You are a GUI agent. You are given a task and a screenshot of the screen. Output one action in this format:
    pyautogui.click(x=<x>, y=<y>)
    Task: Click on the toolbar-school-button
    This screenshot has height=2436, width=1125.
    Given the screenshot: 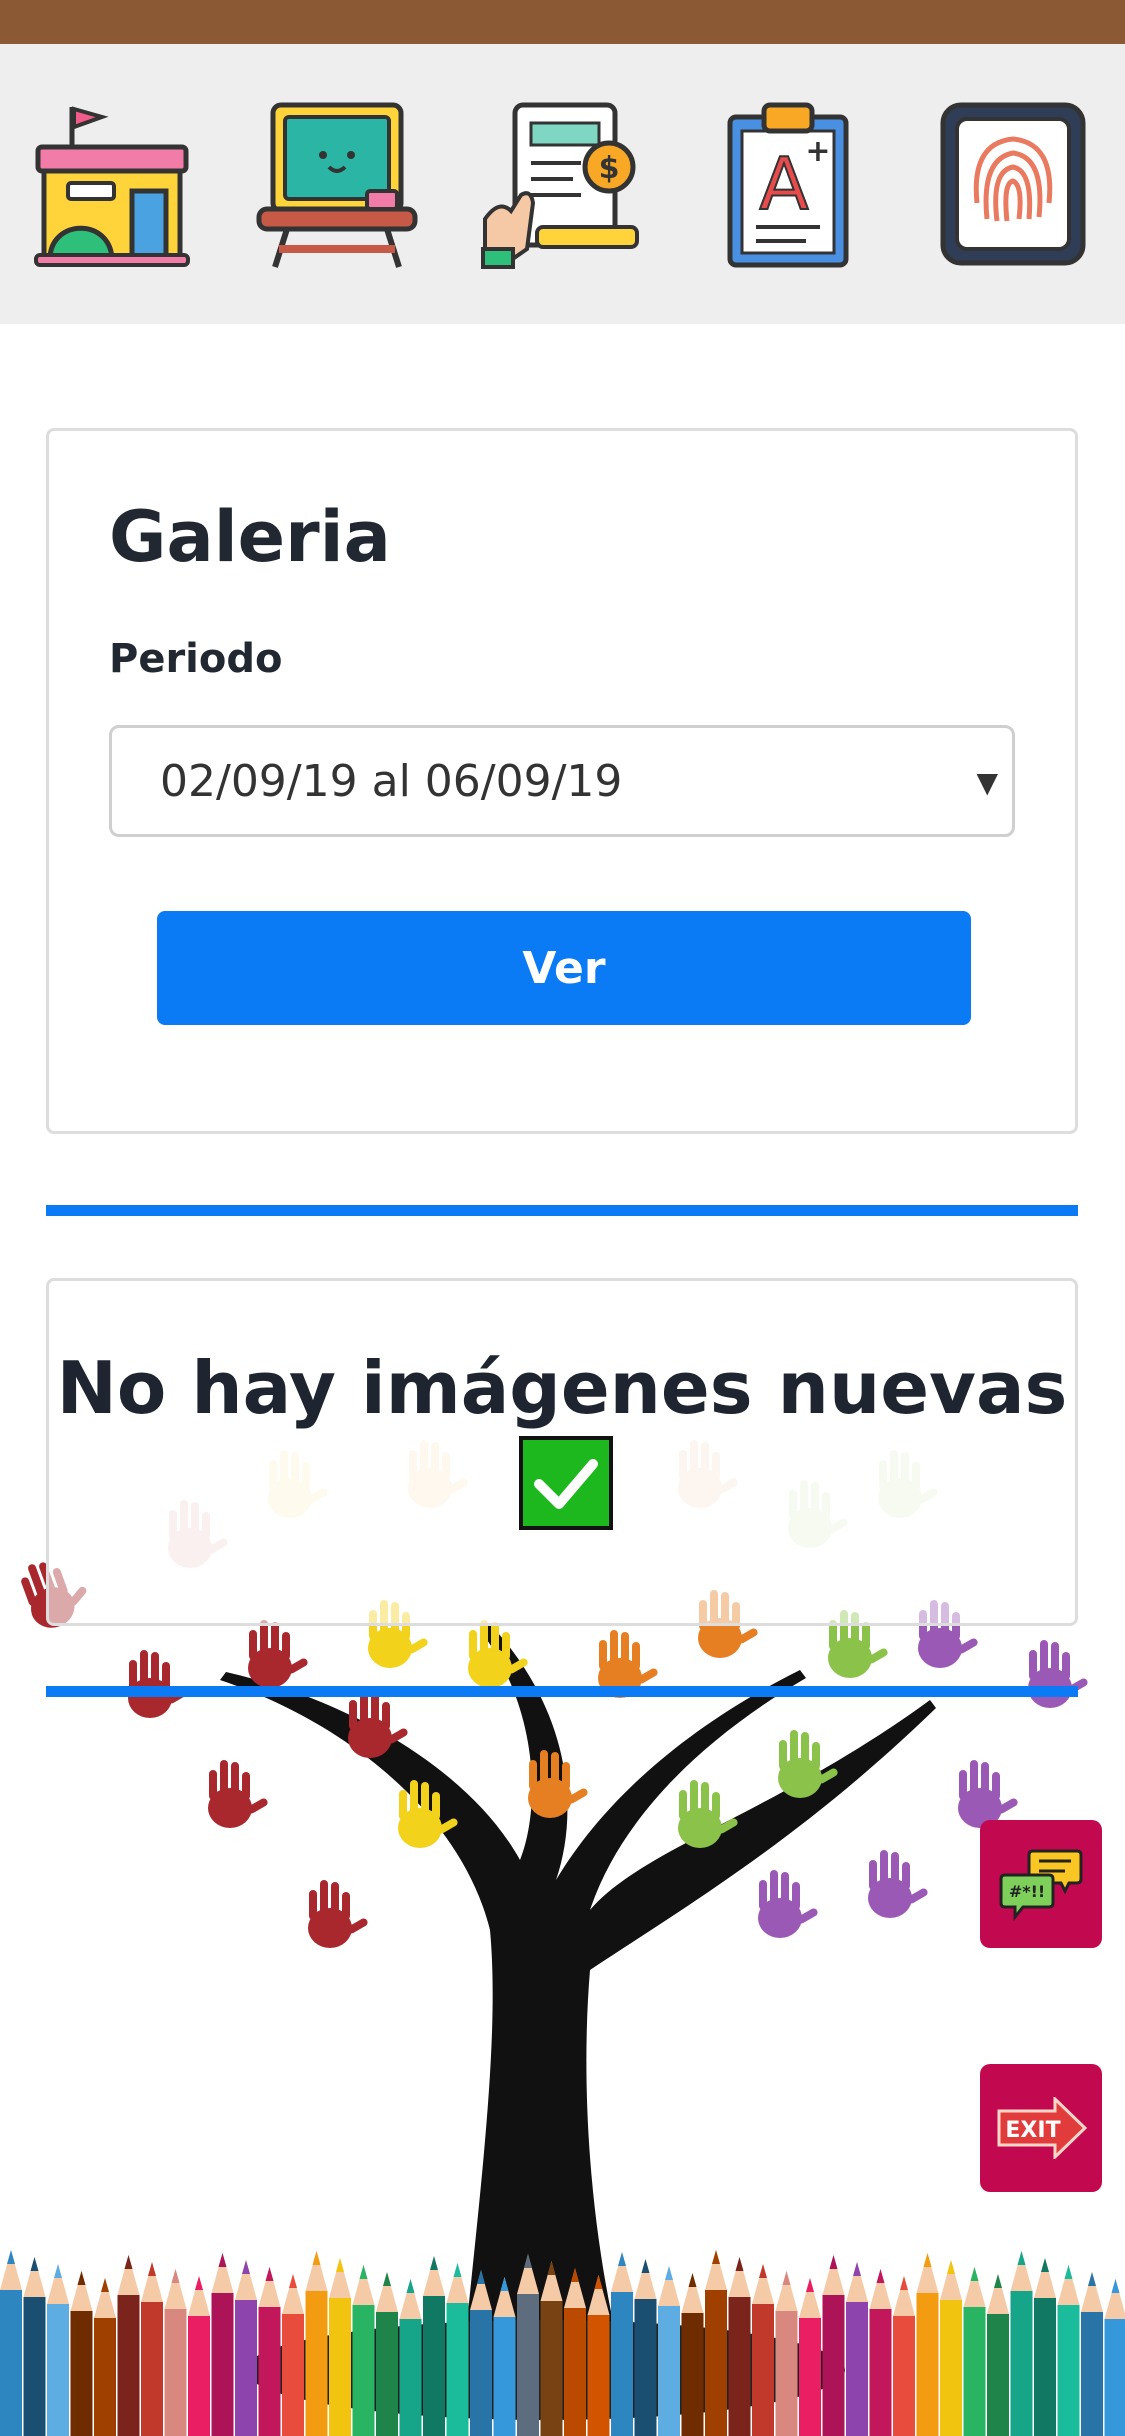 What is the action you would take?
    pyautogui.click(x=112, y=184)
    